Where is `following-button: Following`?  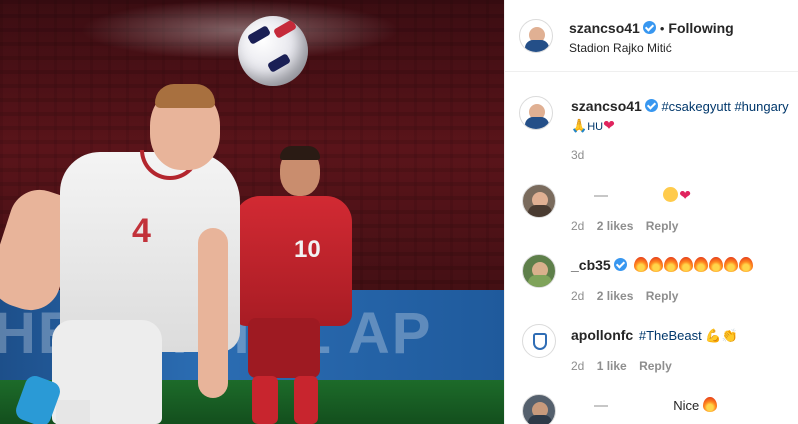
following-button: Following is located at coordinates (700, 28).